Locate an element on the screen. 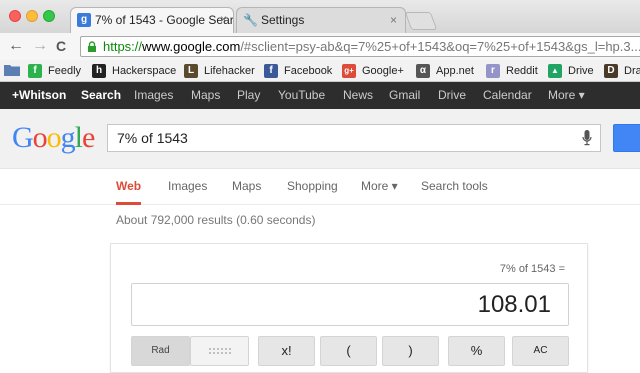 Image resolution: width=640 pixels, height=373 pixels. bookmark-feedly: f Feedly is located at coordinates (54, 71).